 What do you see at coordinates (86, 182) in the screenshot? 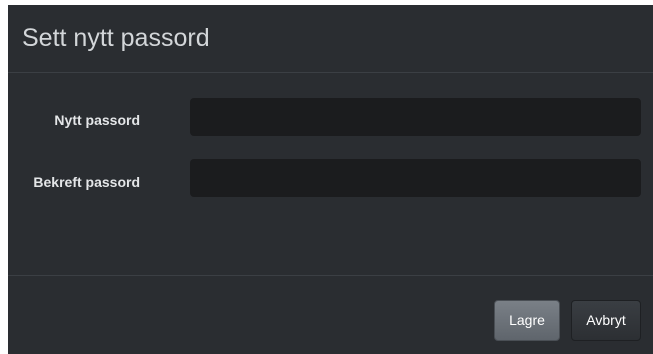
I see `confirm-password-label: Bekreft passord` at bounding box center [86, 182].